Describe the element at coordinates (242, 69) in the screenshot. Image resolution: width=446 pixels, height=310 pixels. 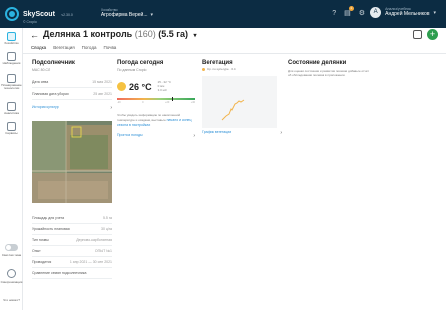
I see `vegetation-legend: Ср. по культуре · 0.4` at that location.